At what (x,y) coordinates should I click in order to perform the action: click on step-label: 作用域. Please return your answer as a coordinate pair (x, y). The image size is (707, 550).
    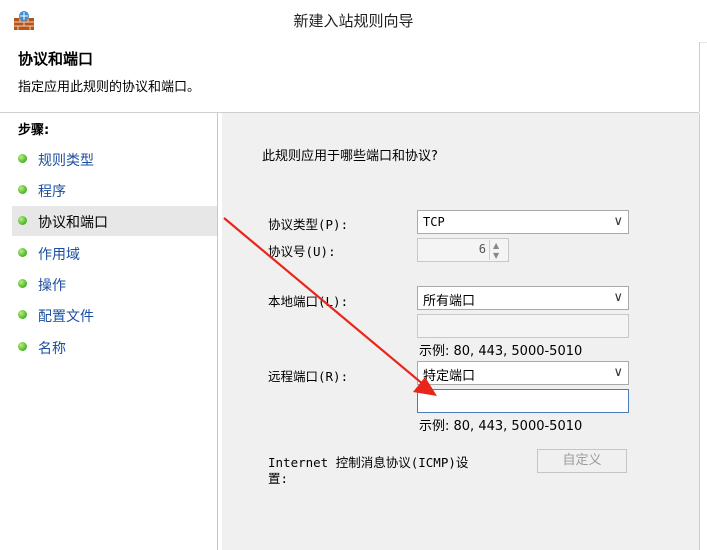
    Looking at the image, I should click on (59, 255).